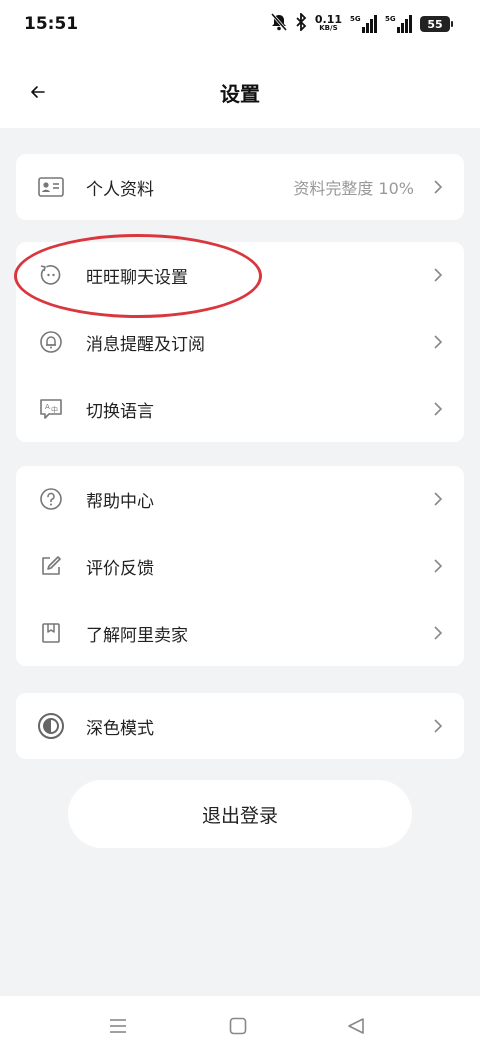 The height and width of the screenshot is (1056, 480). Describe the element at coordinates (278, 24) in the screenshot. I see `mute-icon` at that location.